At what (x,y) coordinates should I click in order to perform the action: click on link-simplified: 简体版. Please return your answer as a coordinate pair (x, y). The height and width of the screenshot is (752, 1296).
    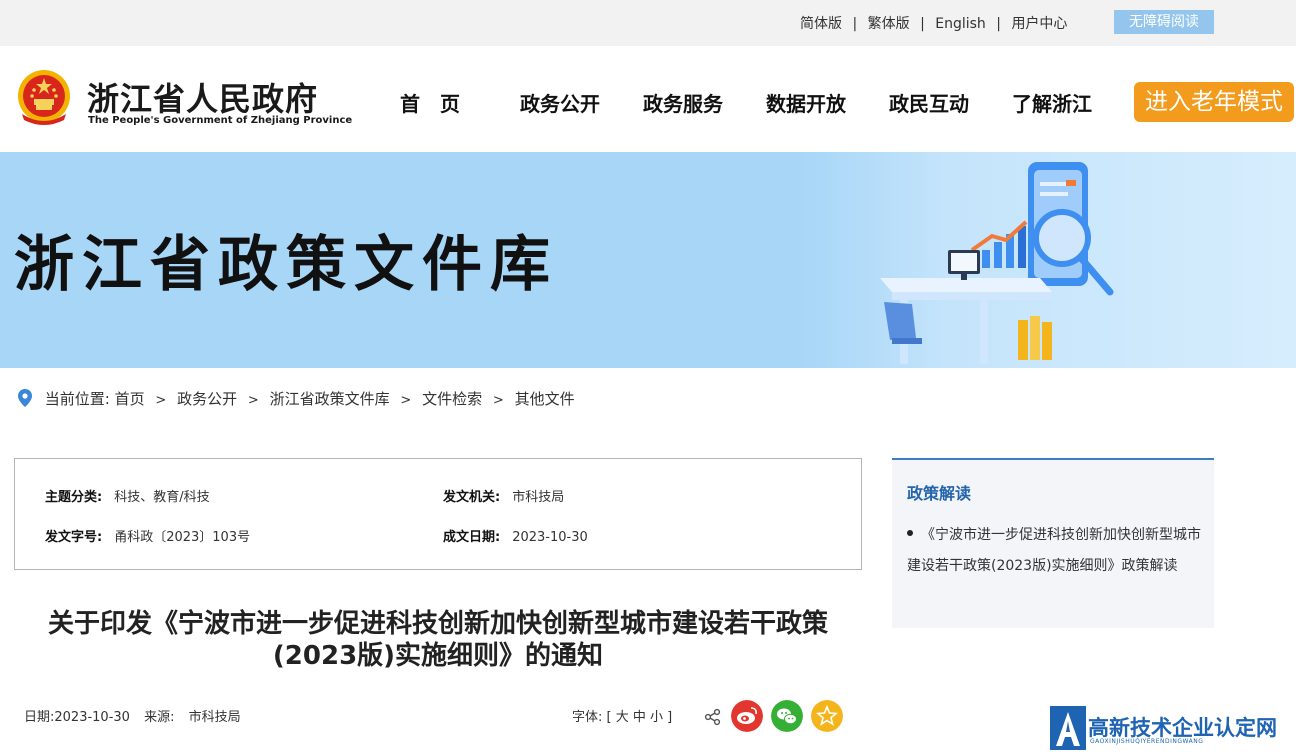
    Looking at the image, I should click on (821, 23).